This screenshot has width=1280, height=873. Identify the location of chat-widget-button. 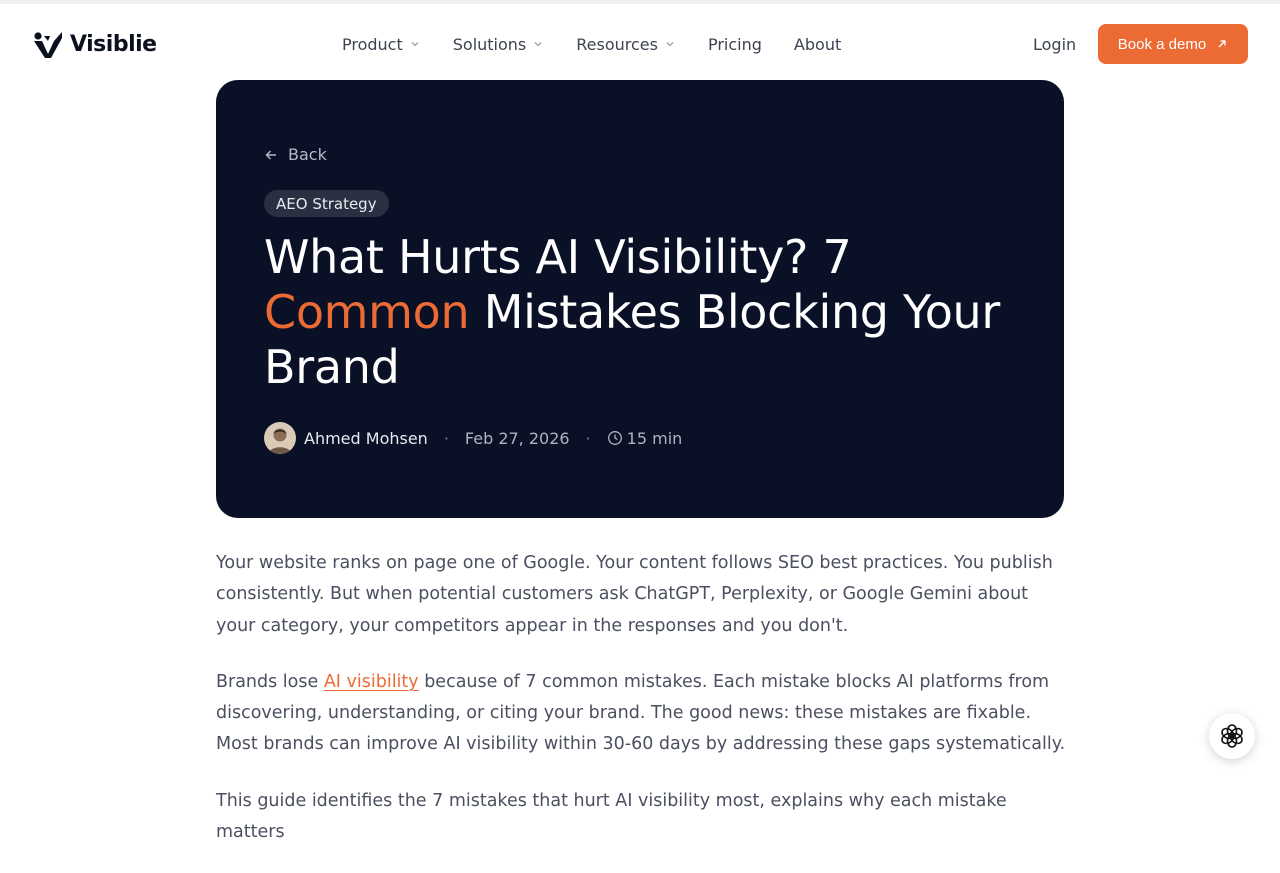
(1232, 736).